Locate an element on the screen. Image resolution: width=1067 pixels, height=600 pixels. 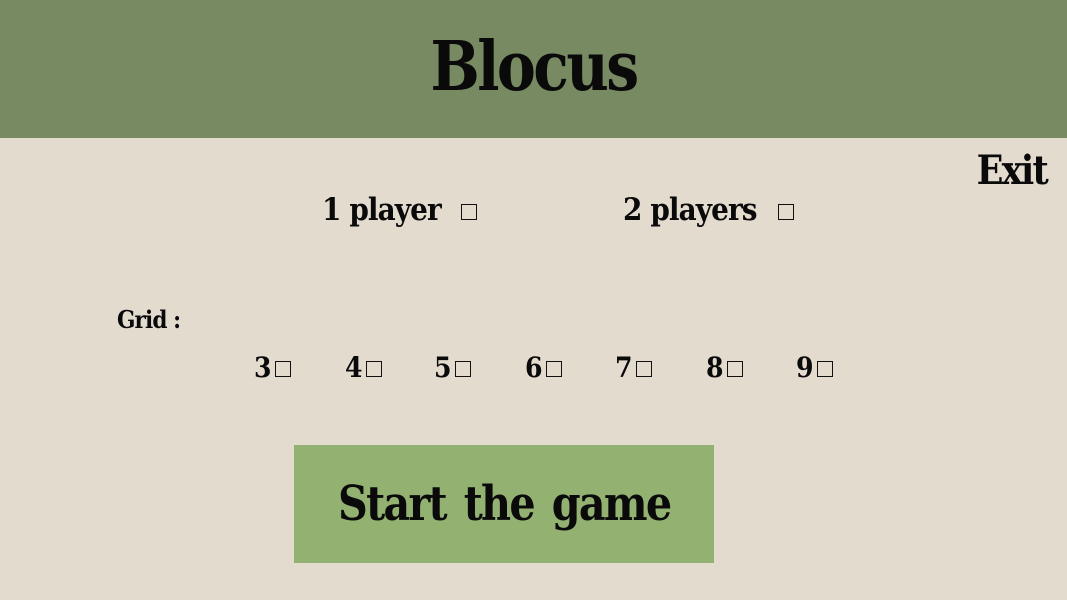
grid-size-label: Grid : is located at coordinates (149, 319).